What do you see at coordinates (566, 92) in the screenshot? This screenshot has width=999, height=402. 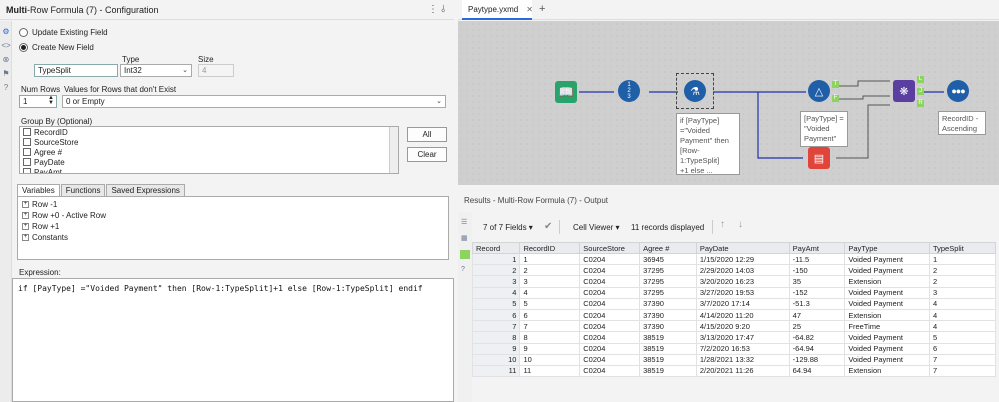 I see `input-data-tool: 📖` at bounding box center [566, 92].